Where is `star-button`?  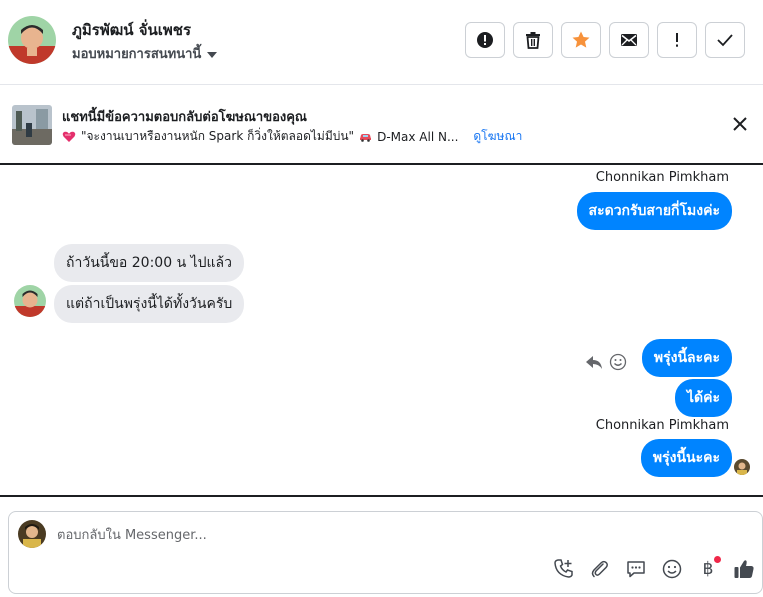 star-button is located at coordinates (581, 40).